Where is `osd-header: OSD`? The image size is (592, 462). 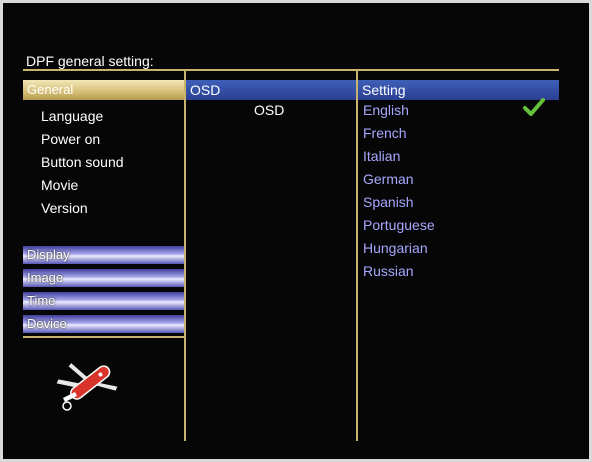
osd-header: OSD is located at coordinates (271, 90).